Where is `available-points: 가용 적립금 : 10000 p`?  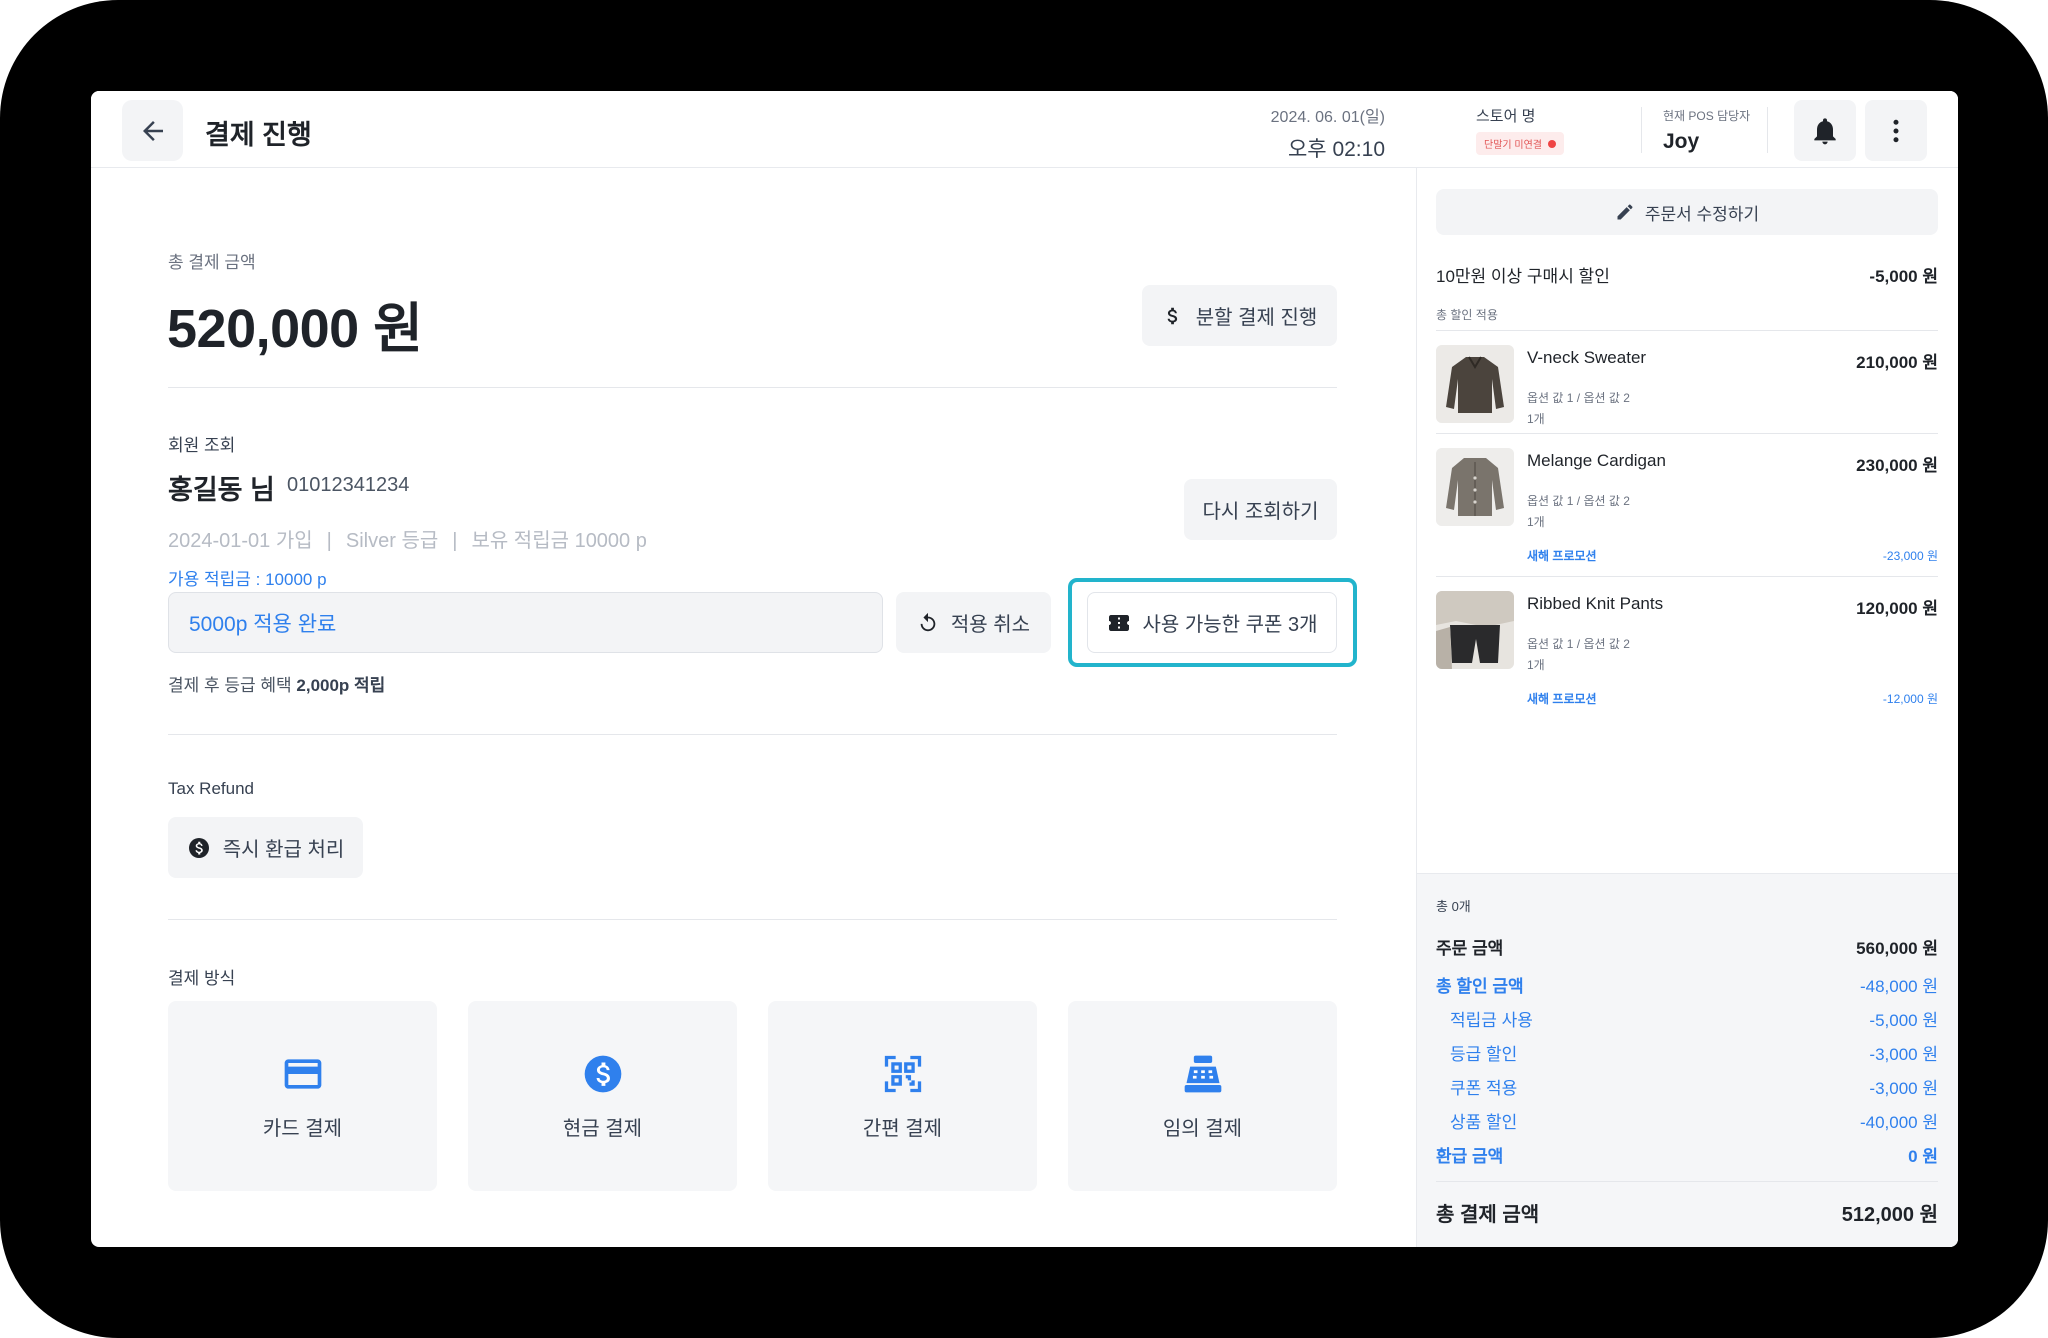
available-points: 가용 적립금 : 10000 p is located at coordinates (247, 579).